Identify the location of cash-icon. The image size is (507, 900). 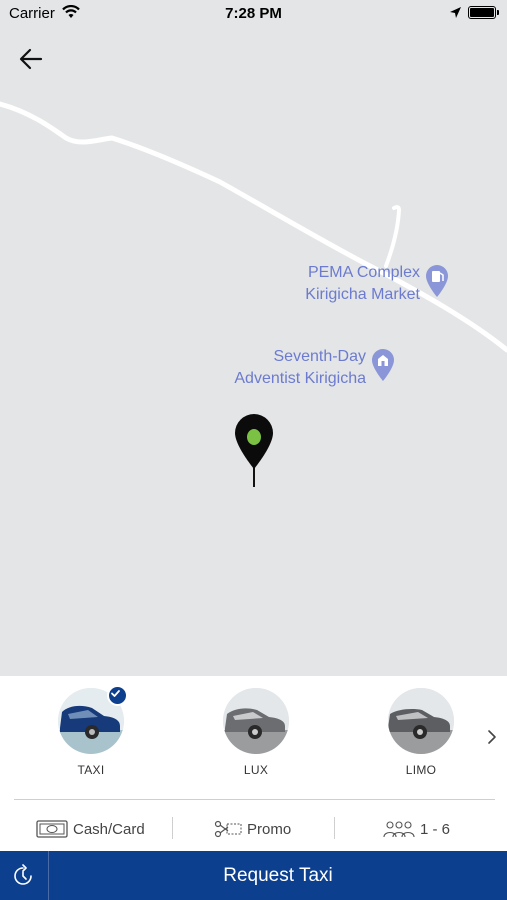
(52, 829).